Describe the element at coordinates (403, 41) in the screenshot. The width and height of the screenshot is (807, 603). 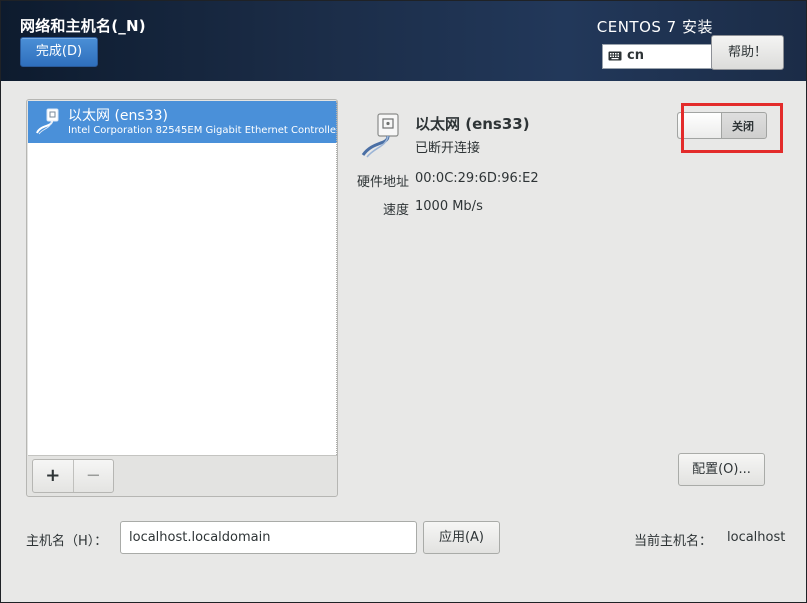
I see `header-bar: 网络和主机名(_N) 完成(D) CENTOS 7 安装 cn 帮助！` at that location.